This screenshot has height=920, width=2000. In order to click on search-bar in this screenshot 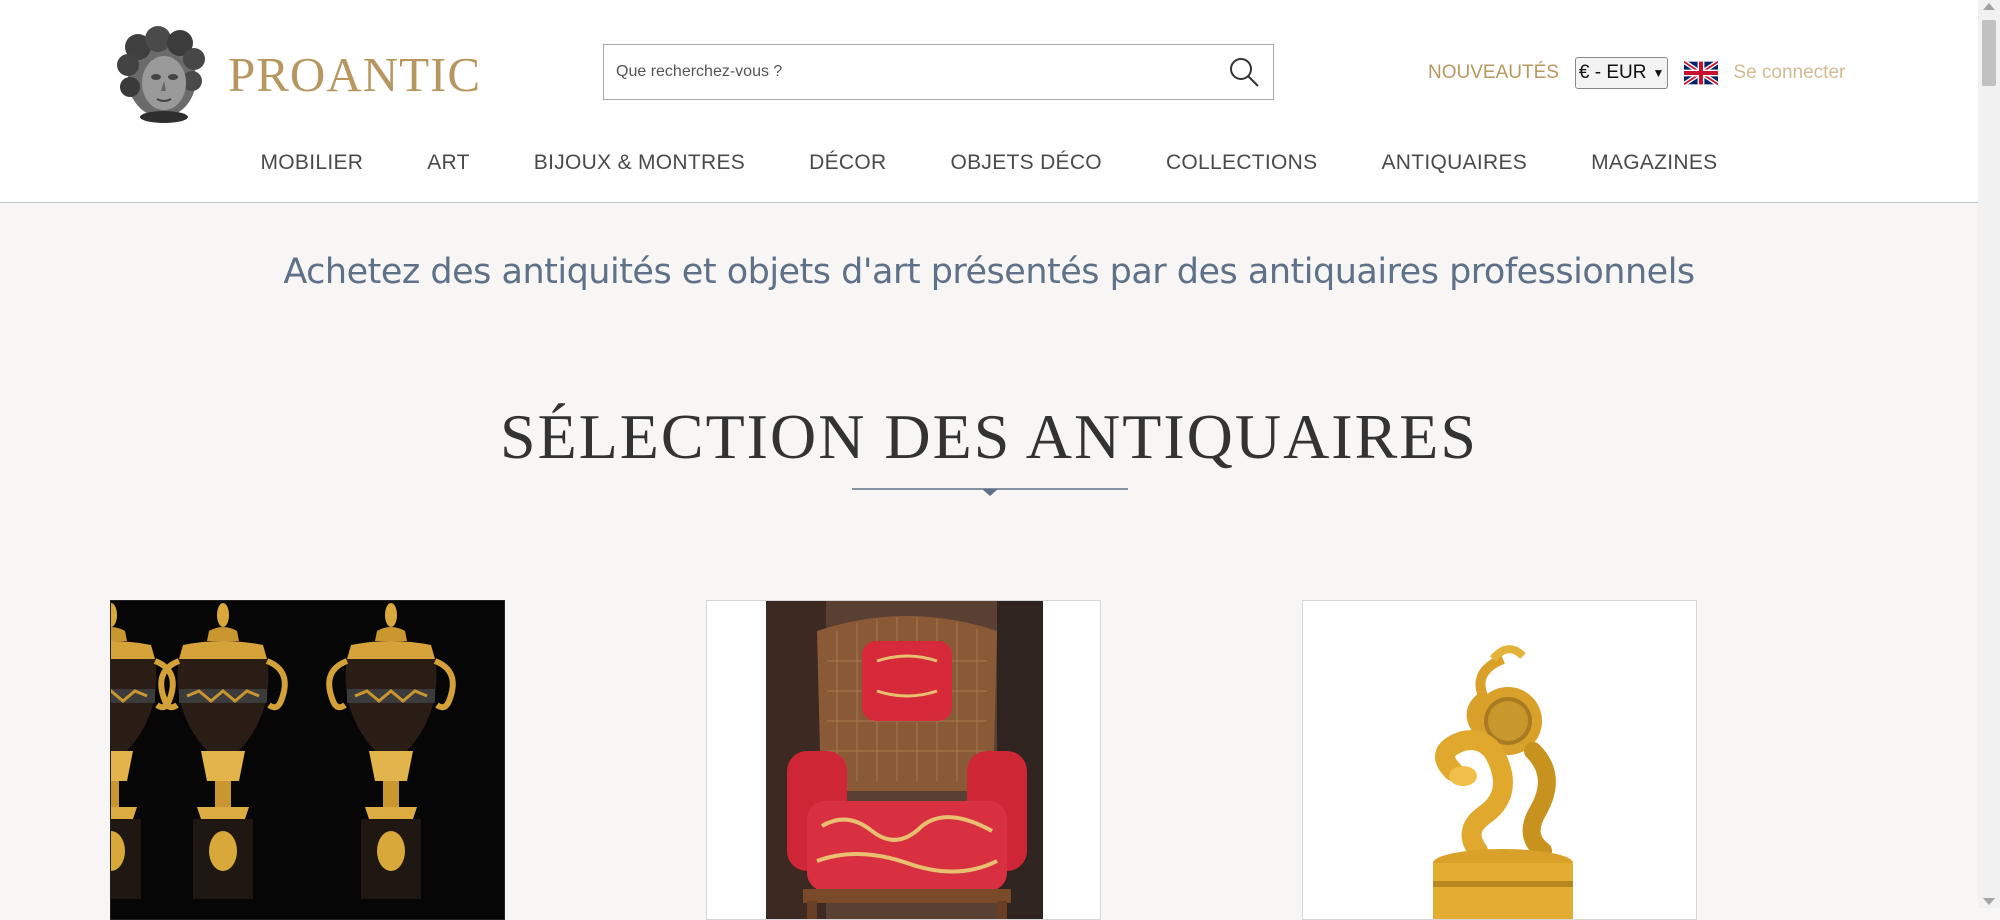, I will do `click(938, 72)`.